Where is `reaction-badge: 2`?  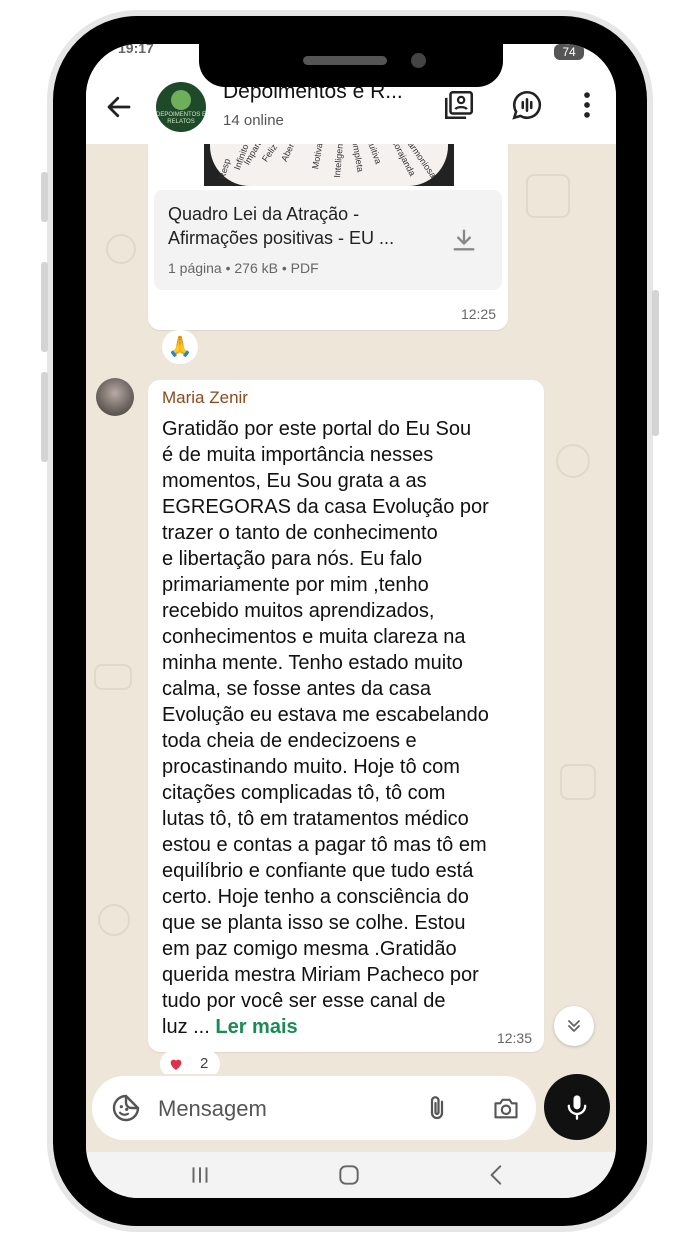
reaction-badge: 2 is located at coordinates (190, 1062).